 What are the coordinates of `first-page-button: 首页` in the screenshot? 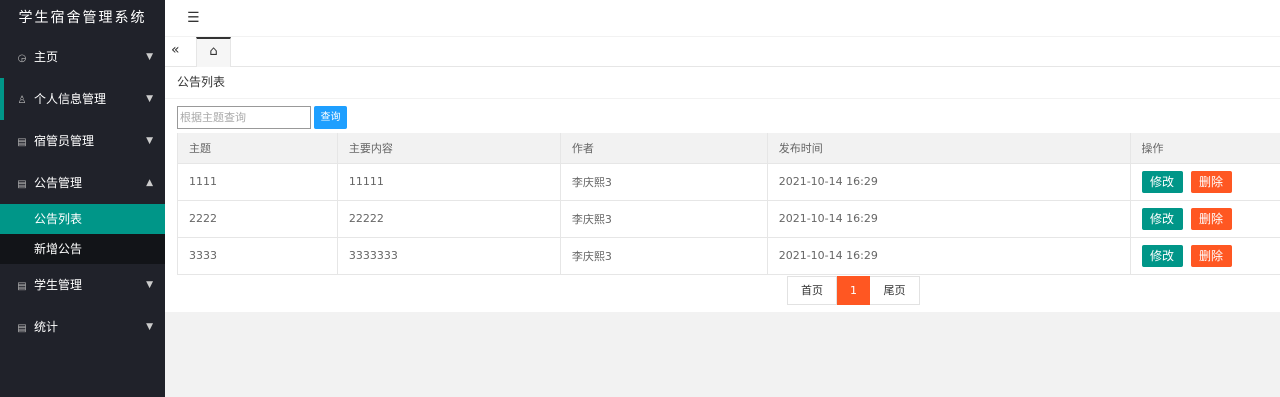 It's located at (812, 290).